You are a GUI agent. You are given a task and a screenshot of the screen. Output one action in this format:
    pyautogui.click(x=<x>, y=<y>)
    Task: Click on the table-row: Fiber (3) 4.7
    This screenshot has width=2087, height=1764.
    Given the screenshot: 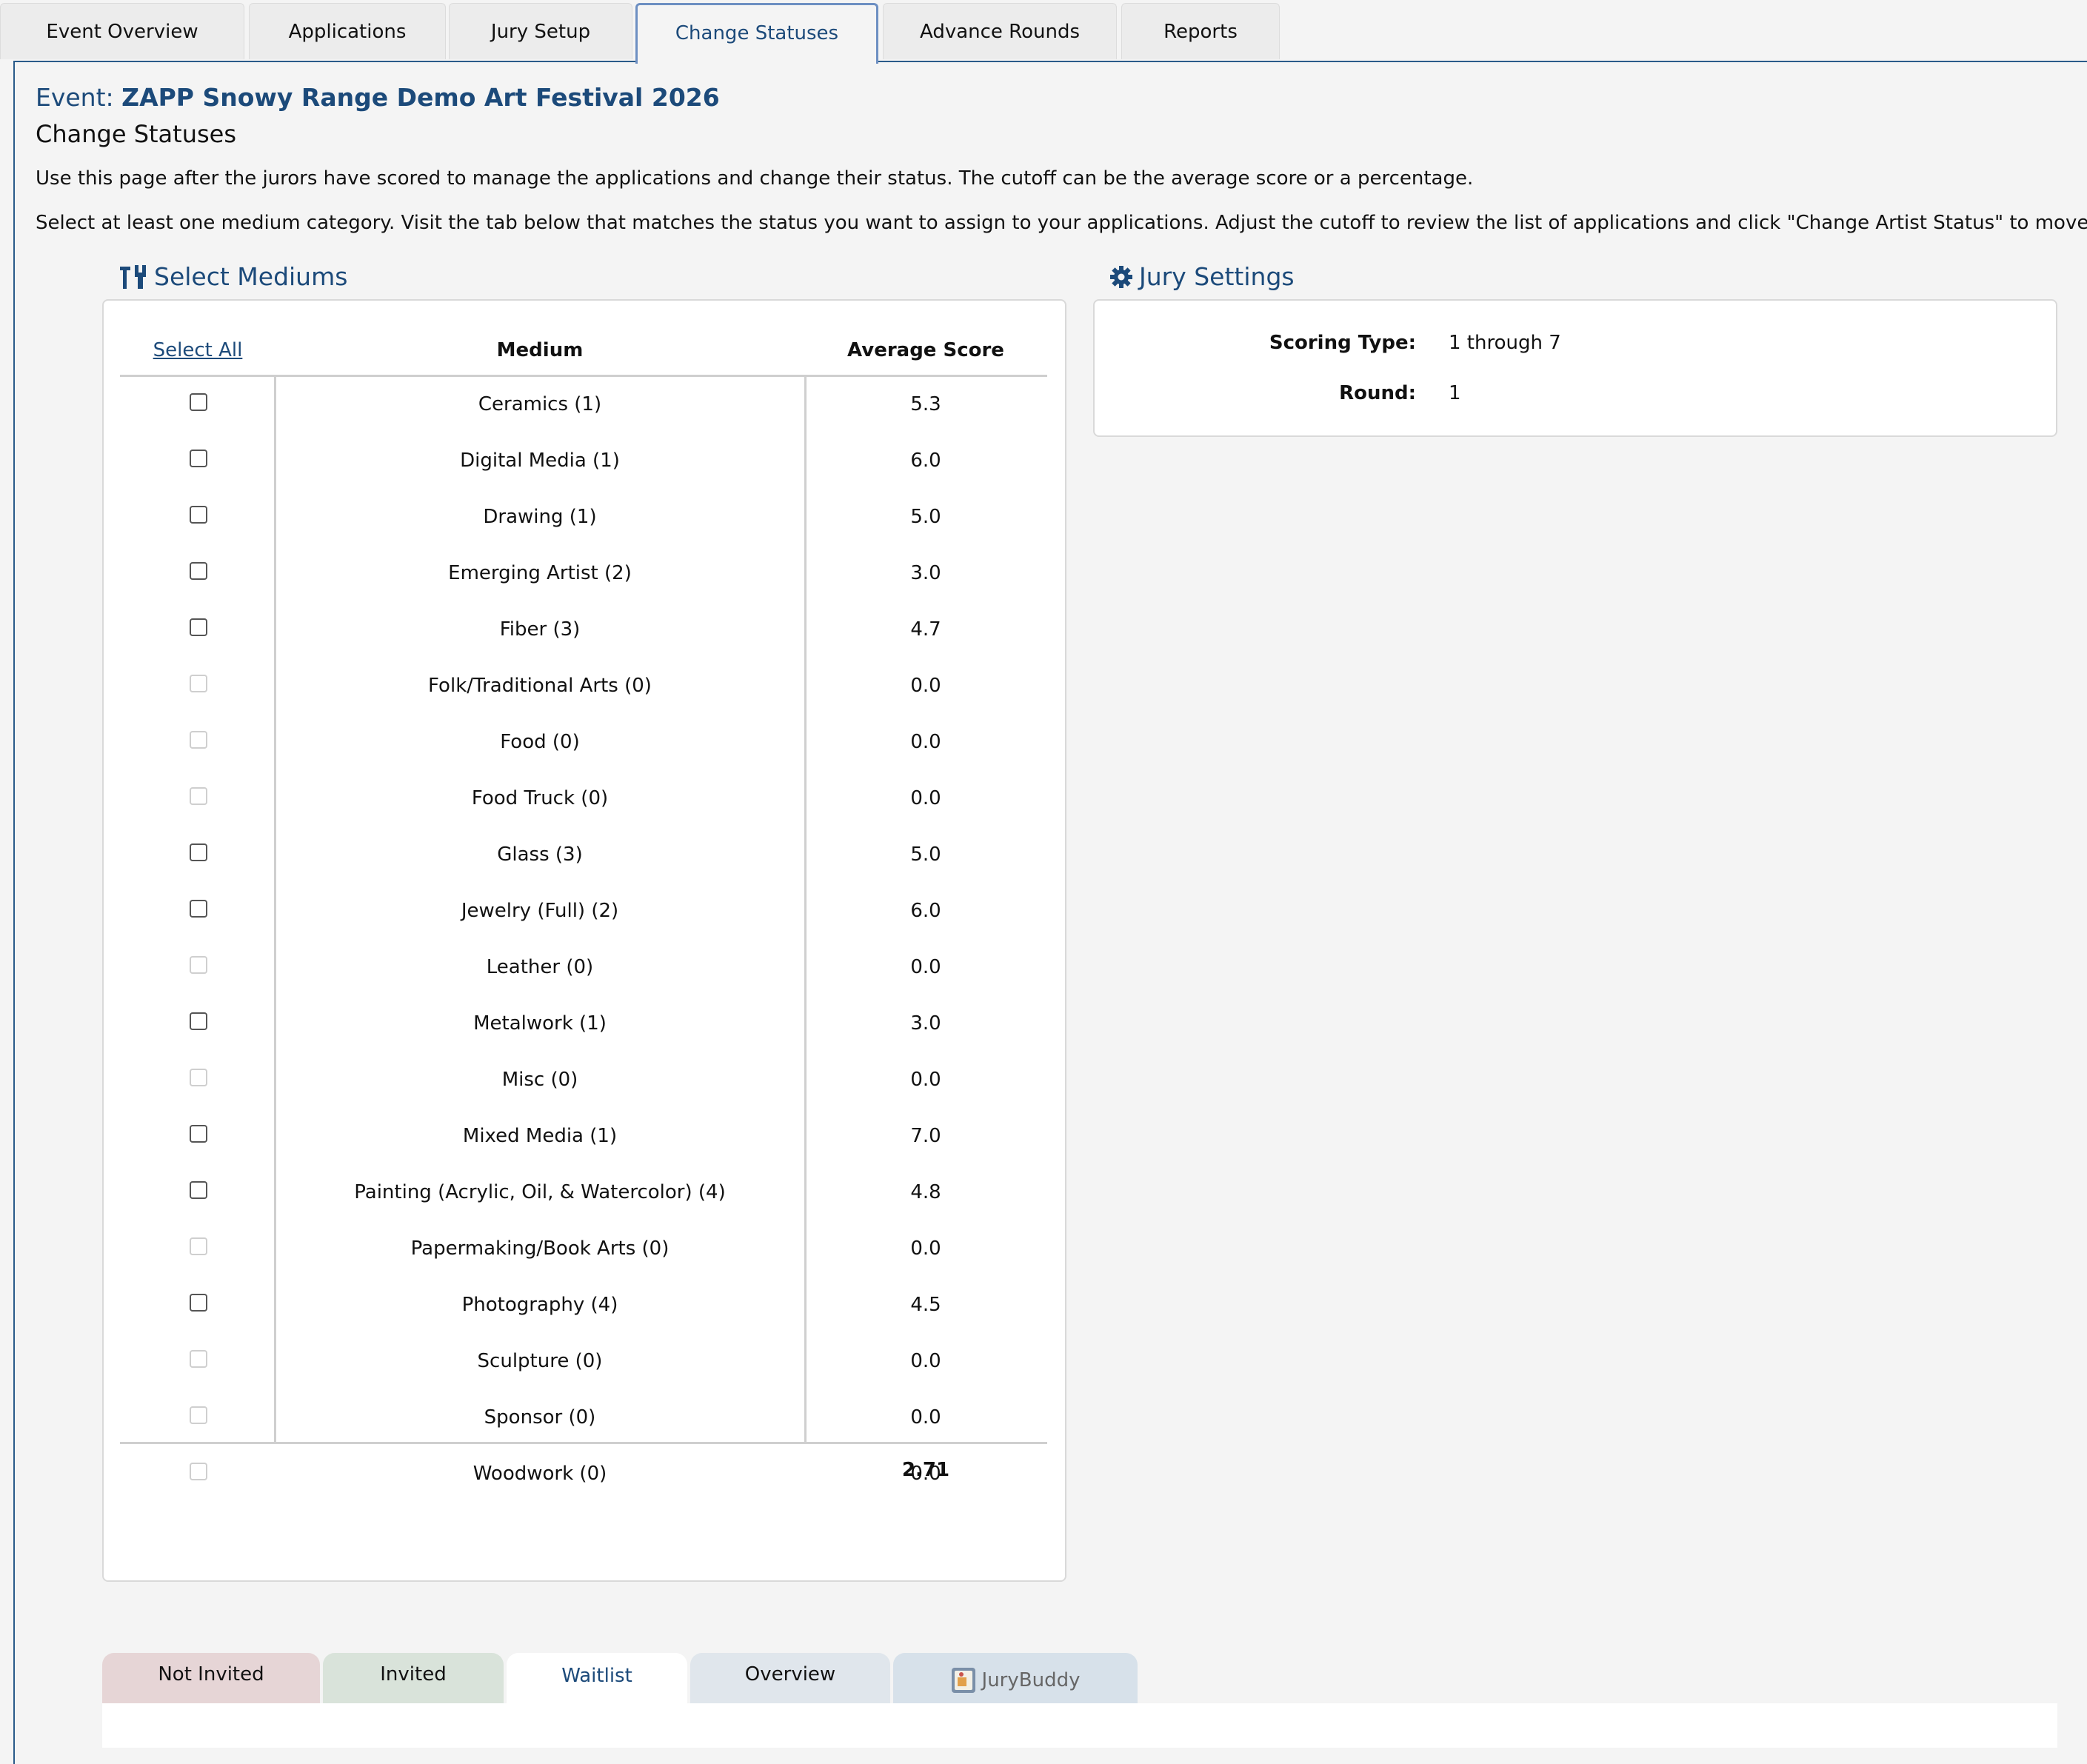 What is the action you would take?
    pyautogui.click(x=583, y=630)
    